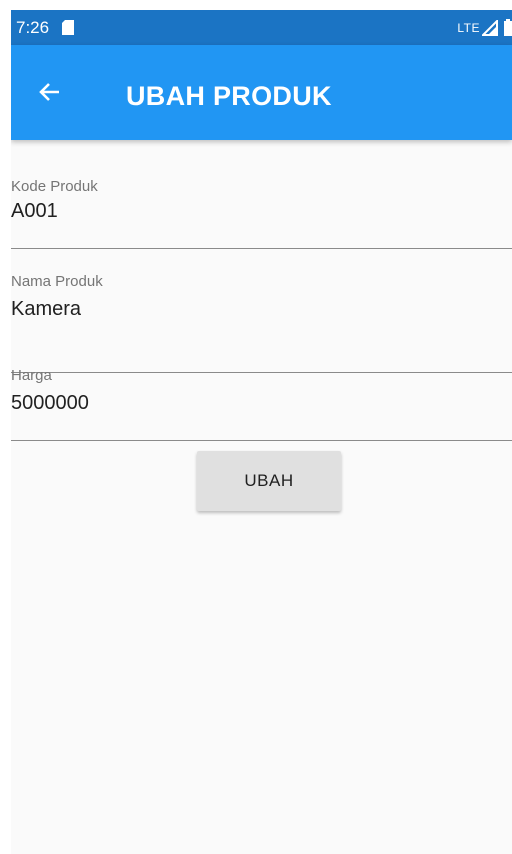 The image size is (512, 854). I want to click on nama-produk-label: Nama Produk, so click(57, 281).